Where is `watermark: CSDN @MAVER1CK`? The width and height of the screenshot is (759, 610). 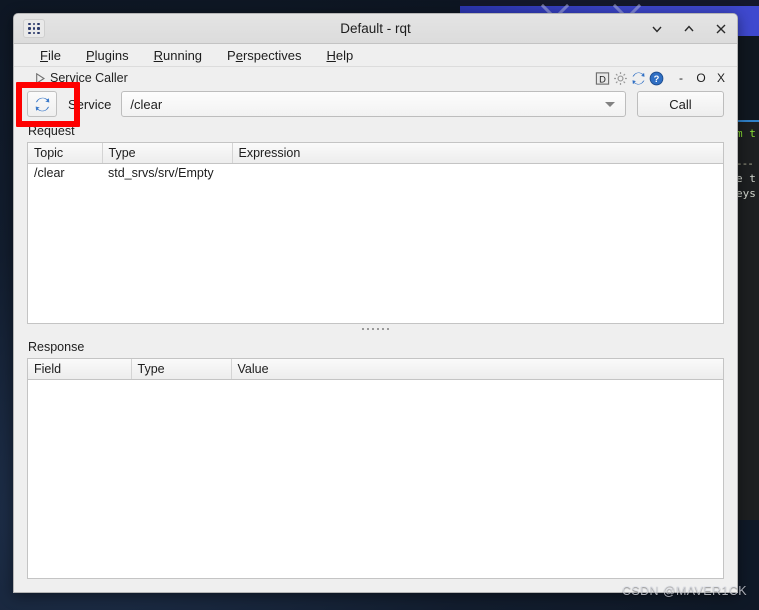 watermark: CSDN @MAVER1CK is located at coordinates (684, 591).